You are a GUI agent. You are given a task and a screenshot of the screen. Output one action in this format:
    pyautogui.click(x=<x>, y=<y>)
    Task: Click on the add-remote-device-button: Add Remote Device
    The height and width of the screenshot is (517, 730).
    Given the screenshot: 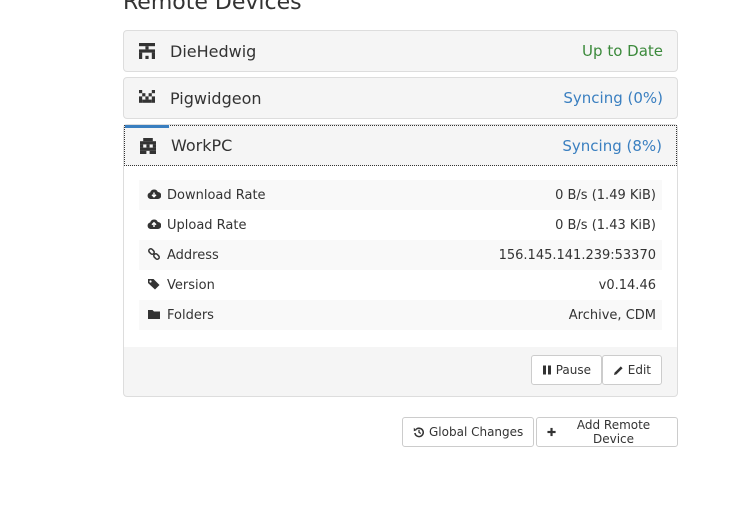 What is the action you would take?
    pyautogui.click(x=607, y=432)
    